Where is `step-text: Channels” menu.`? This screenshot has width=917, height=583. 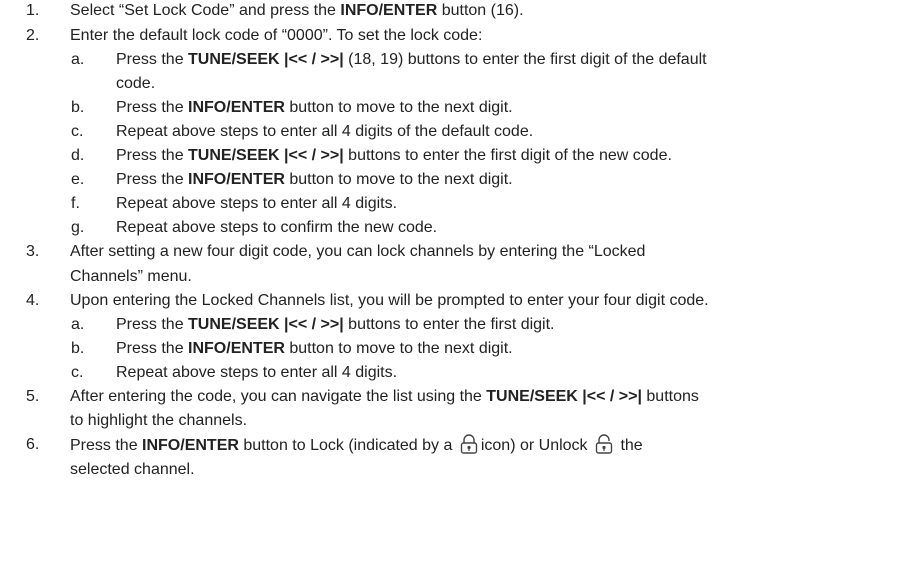 step-text: Channels” menu. is located at coordinates (131, 277).